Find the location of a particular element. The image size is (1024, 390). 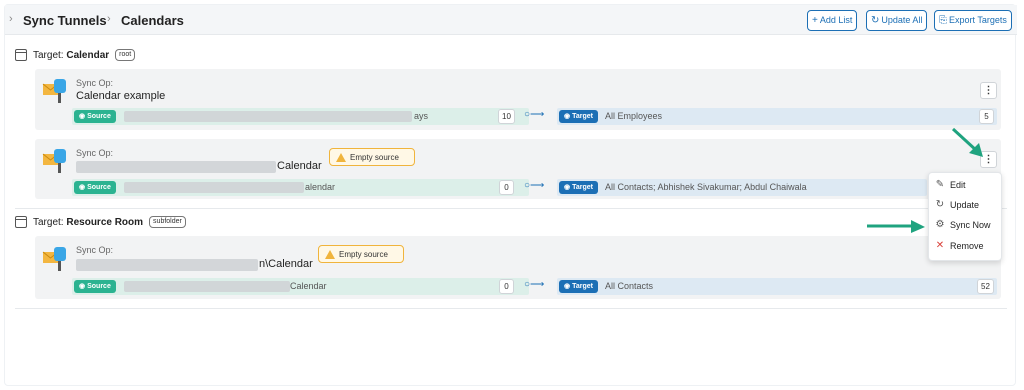

source-bar: ◉ Source alendar 0 is located at coordinates (300, 187).